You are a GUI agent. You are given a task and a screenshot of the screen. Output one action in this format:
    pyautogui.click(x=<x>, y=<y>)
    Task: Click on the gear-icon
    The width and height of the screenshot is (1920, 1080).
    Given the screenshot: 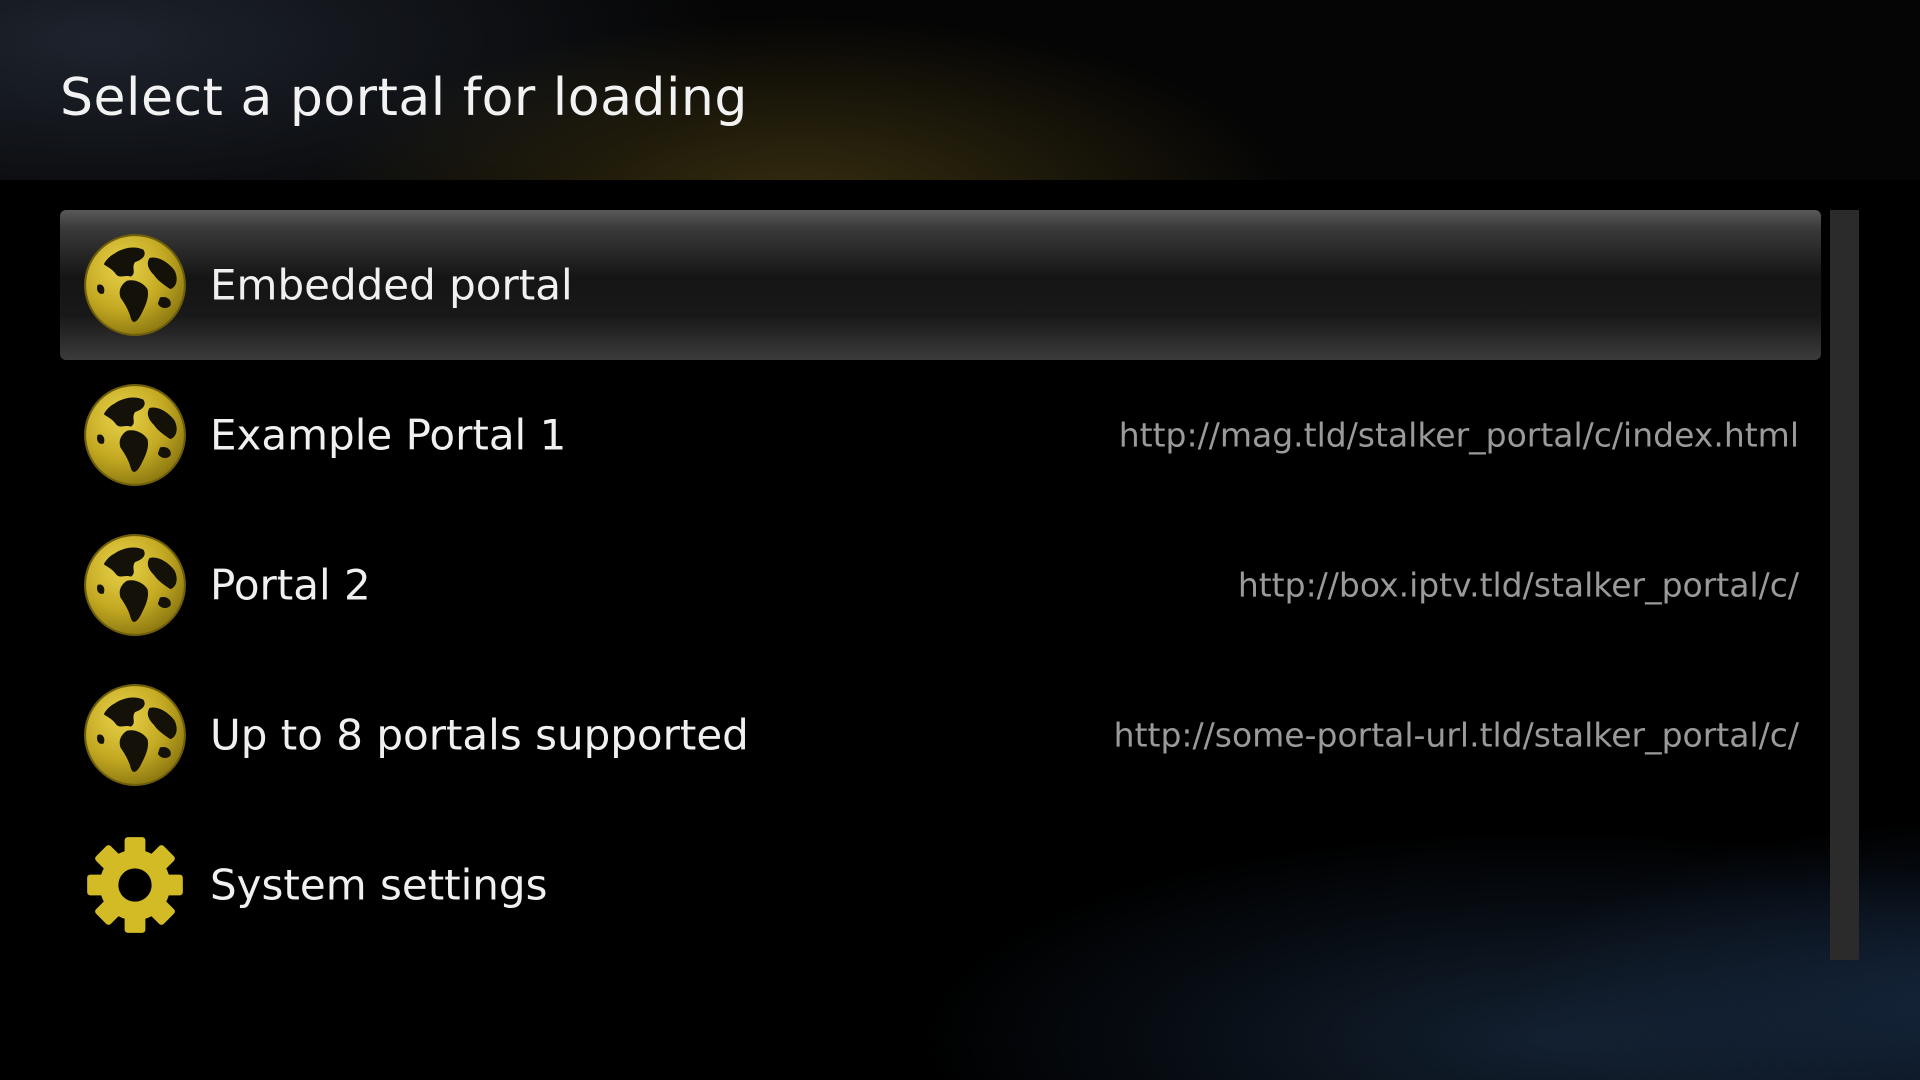 What is the action you would take?
    pyautogui.click(x=135, y=885)
    